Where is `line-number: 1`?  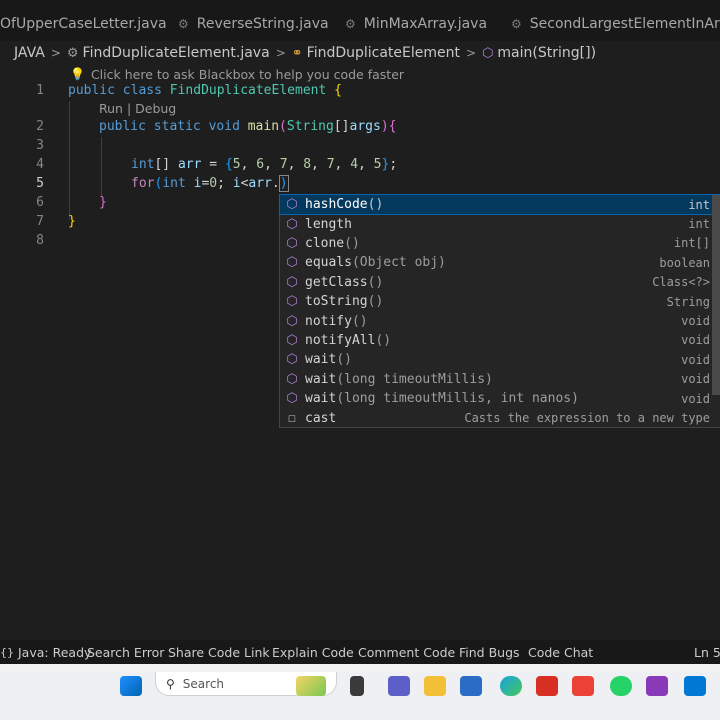
line-number: 1 is located at coordinates (40, 90).